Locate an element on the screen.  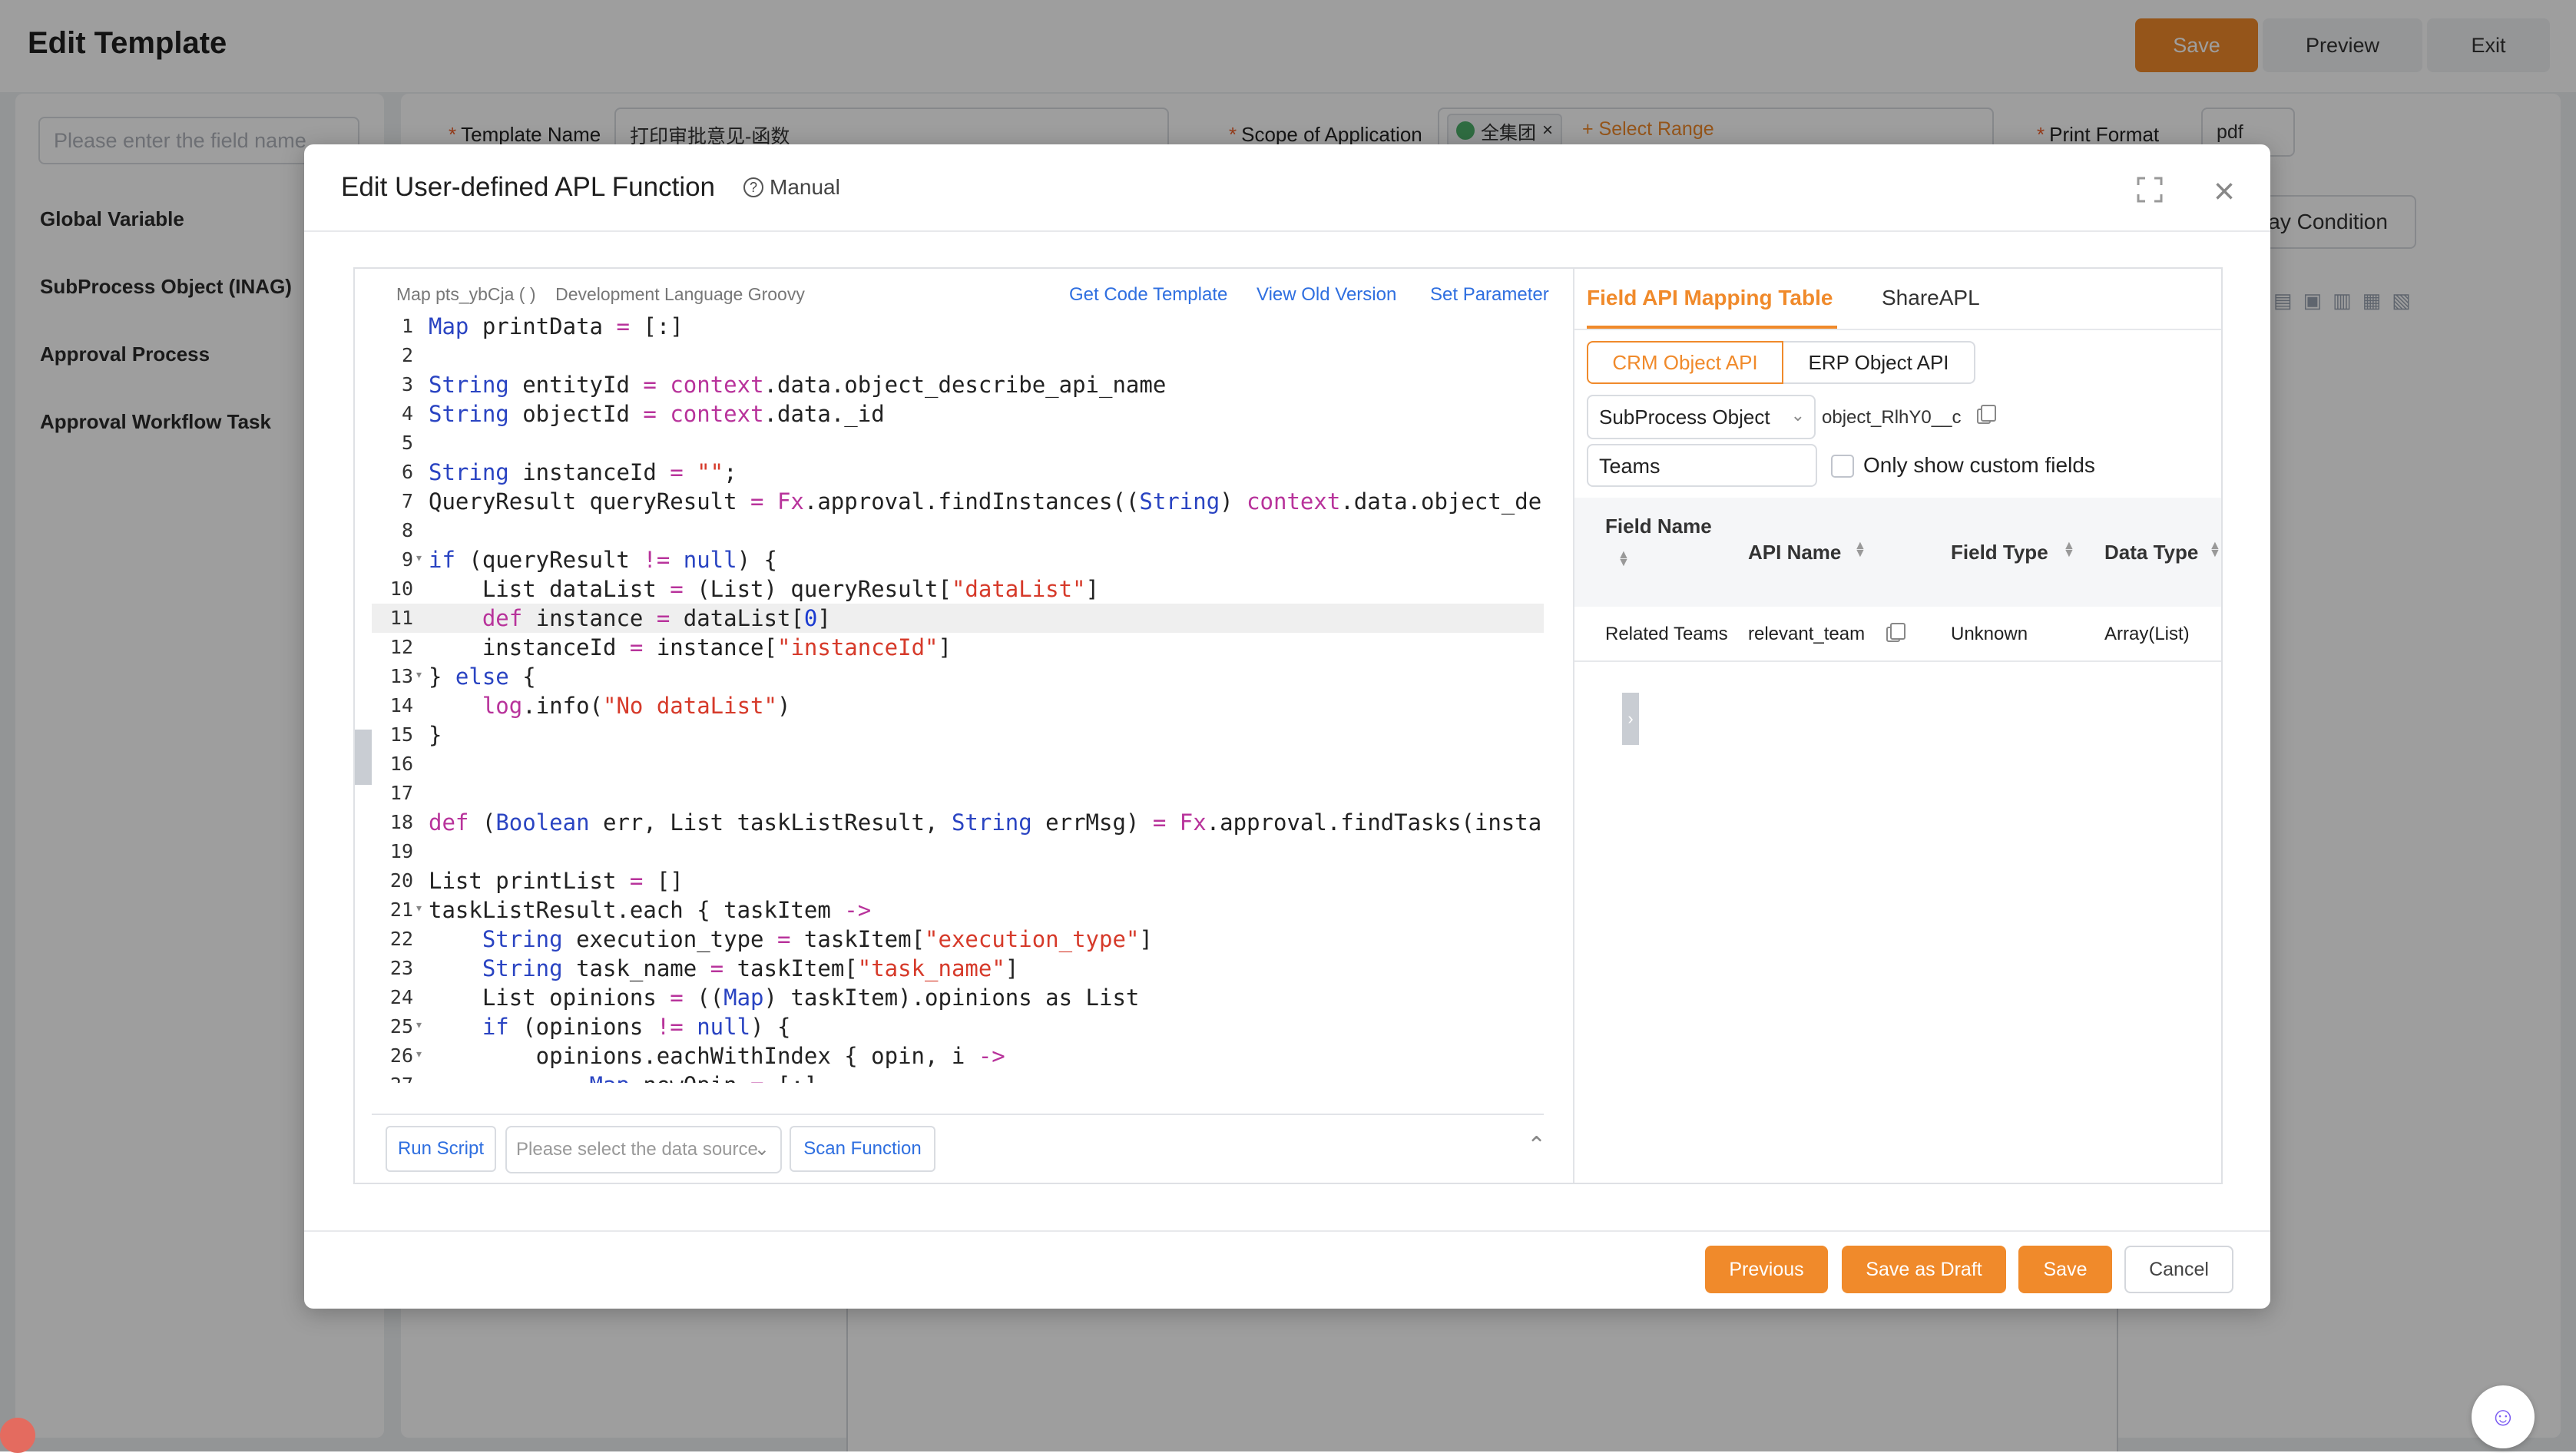
close-icon: × is located at coordinates (2224, 192).